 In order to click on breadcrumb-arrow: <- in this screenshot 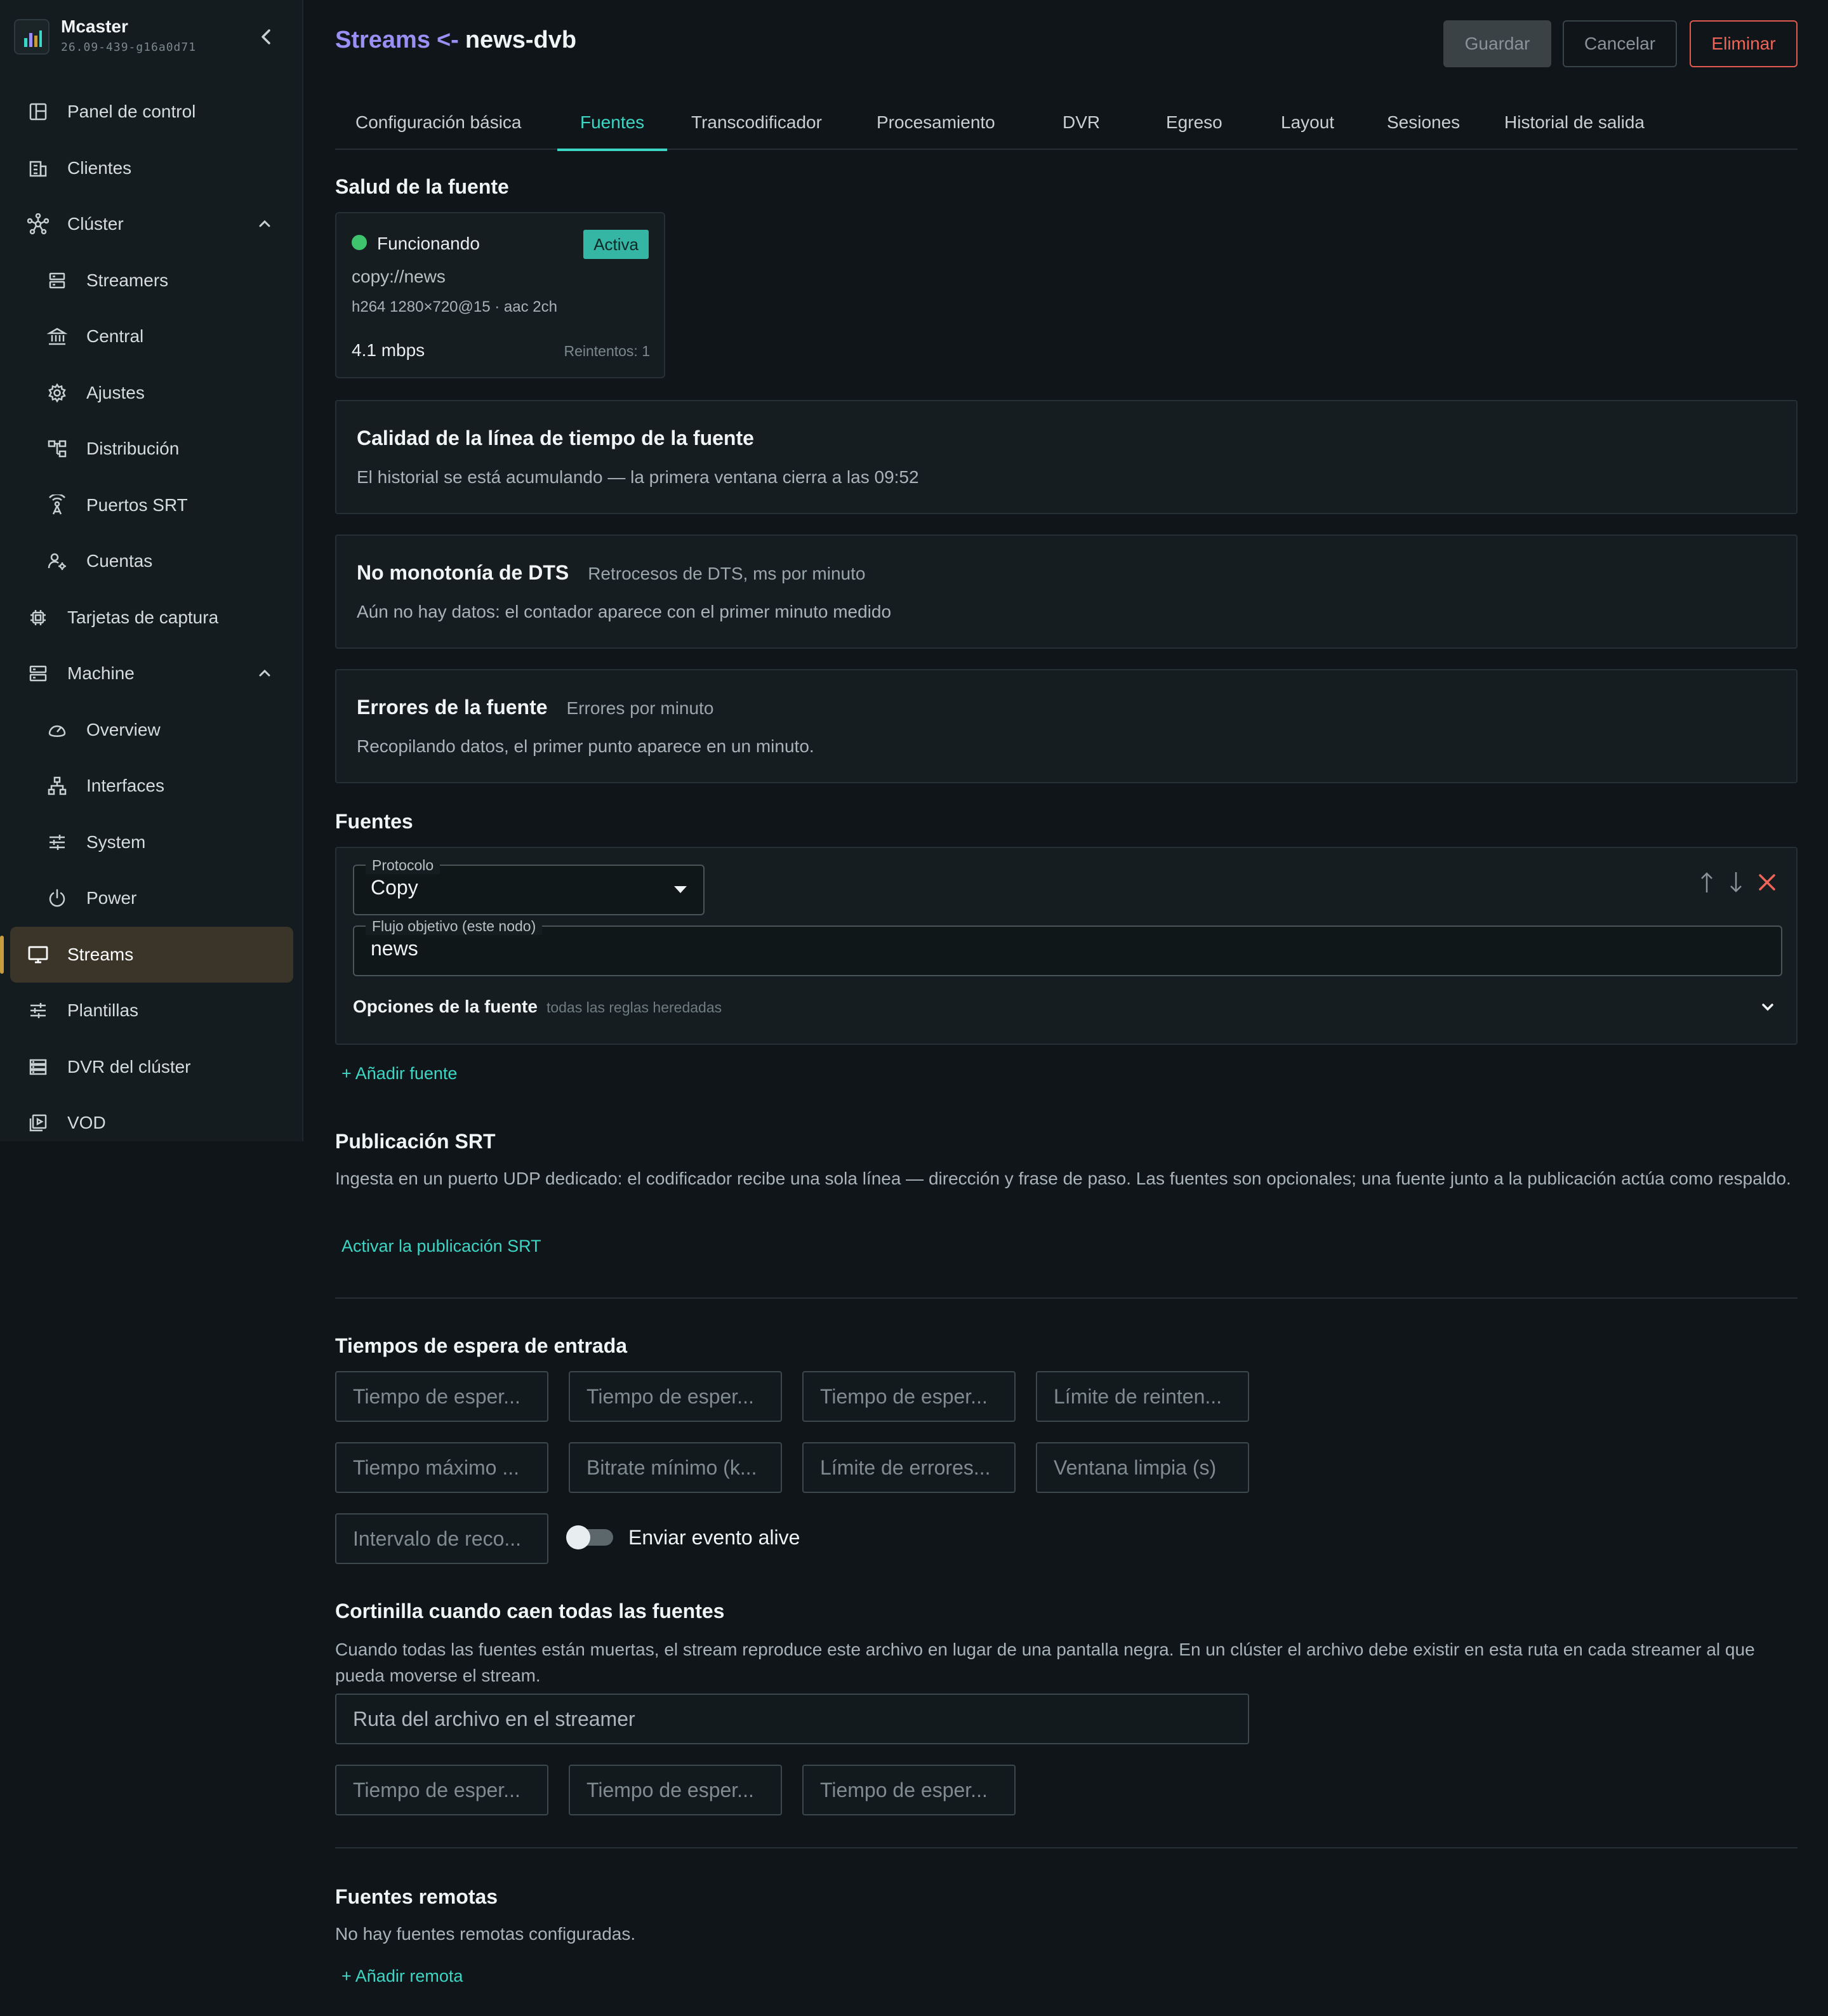, I will do `click(447, 40)`.